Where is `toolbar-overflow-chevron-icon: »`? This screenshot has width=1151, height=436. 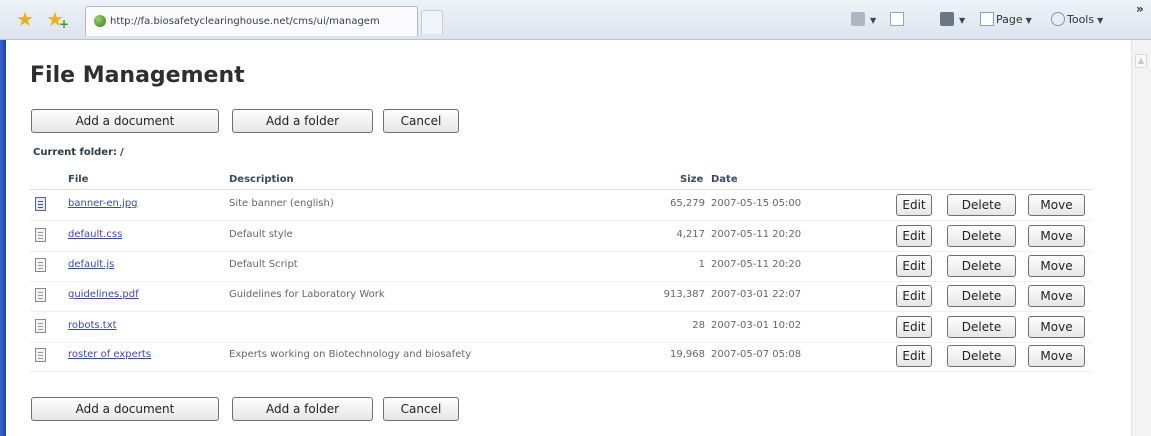 toolbar-overflow-chevron-icon: » is located at coordinates (1140, 9).